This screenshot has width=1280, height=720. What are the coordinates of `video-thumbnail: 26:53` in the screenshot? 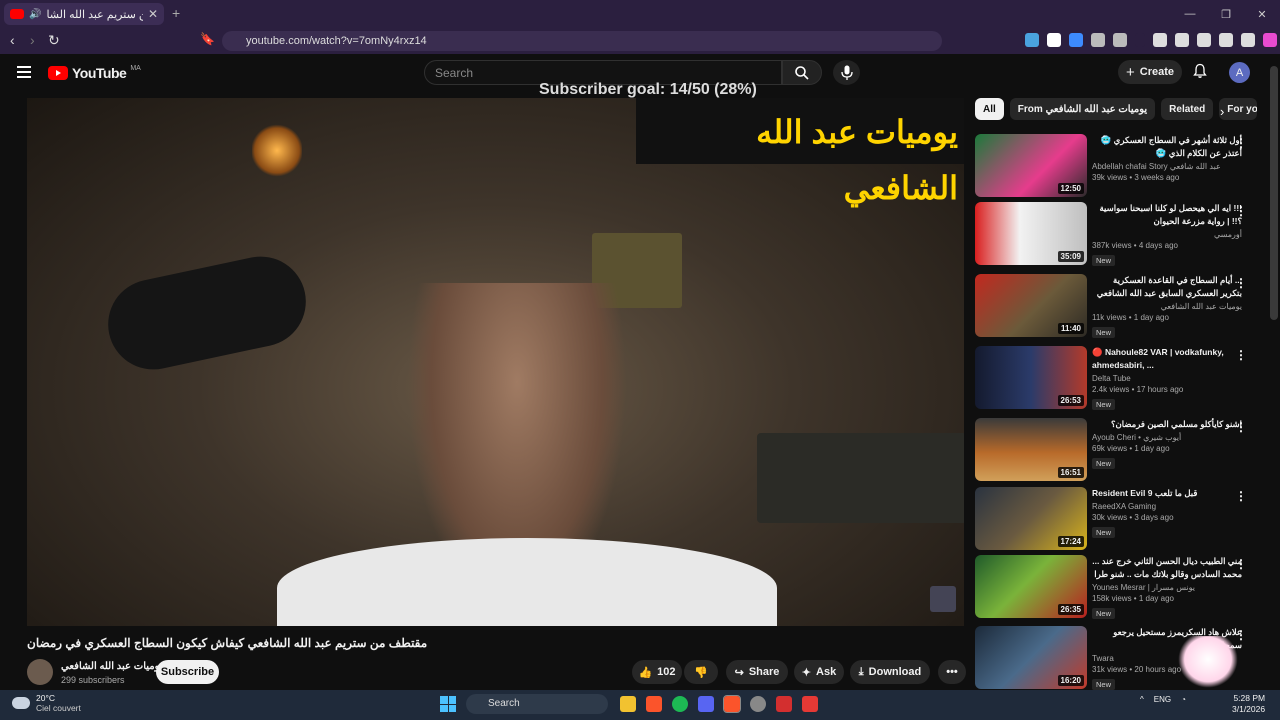 It's located at (1031, 377).